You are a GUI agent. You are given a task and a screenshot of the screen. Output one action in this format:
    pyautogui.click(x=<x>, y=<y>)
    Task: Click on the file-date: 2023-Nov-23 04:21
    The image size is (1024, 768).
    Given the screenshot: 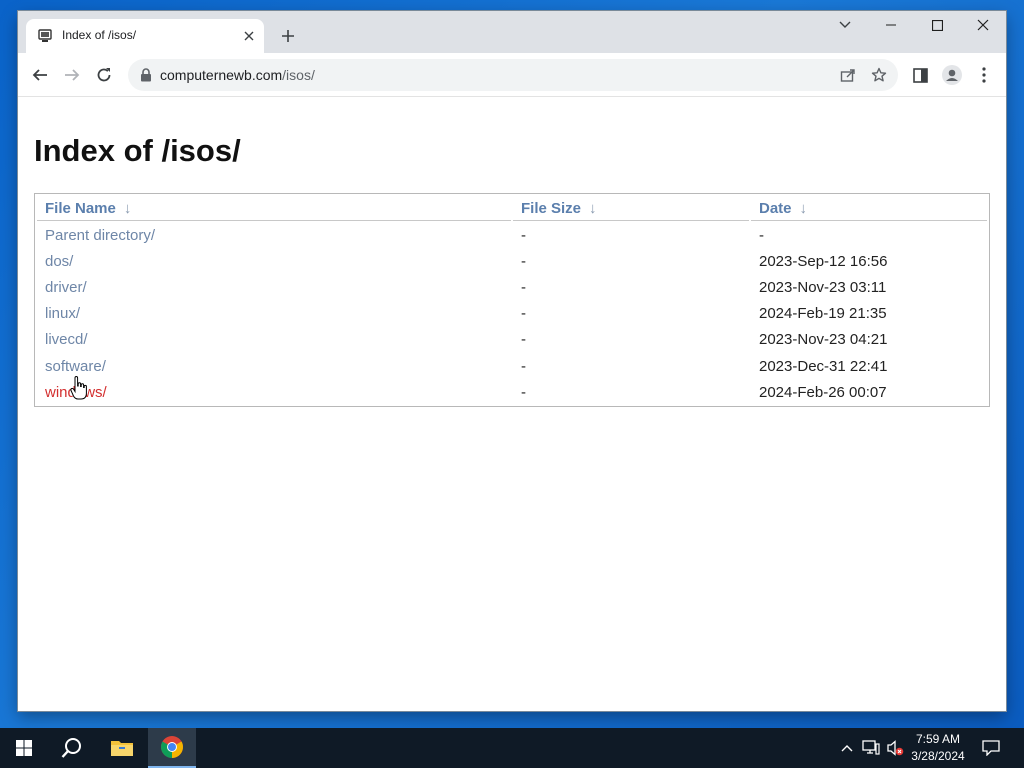 What is the action you would take?
    pyautogui.click(x=823, y=339)
    